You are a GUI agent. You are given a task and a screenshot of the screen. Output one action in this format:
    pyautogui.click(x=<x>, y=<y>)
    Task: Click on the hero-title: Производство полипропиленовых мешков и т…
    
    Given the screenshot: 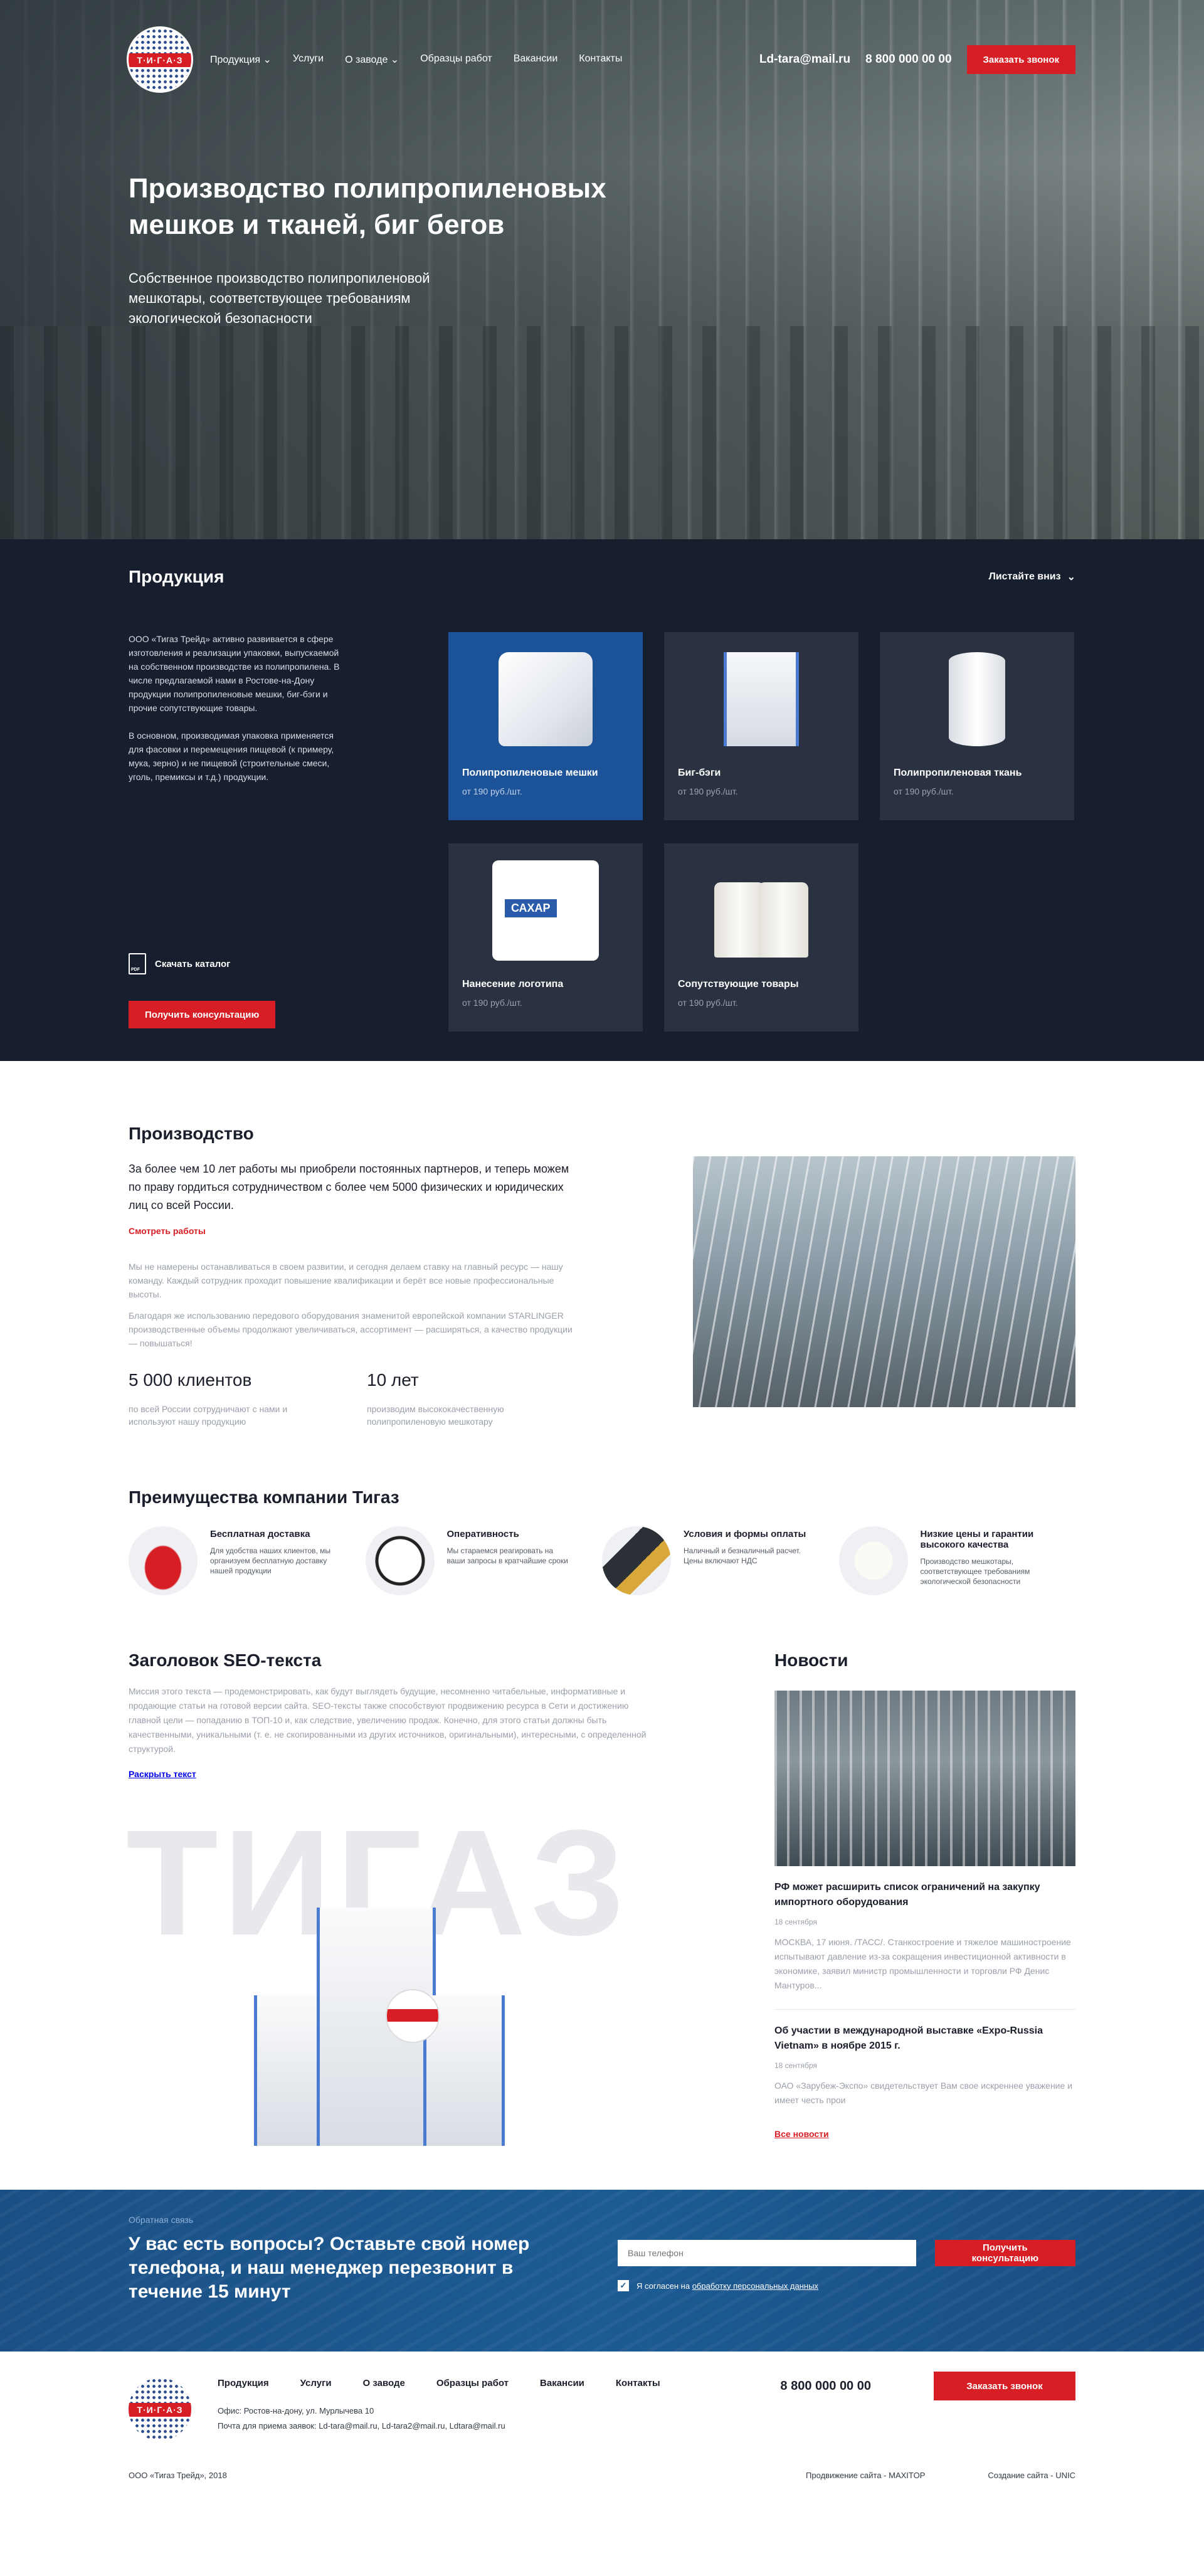 What is the action you would take?
    pyautogui.click(x=367, y=207)
    